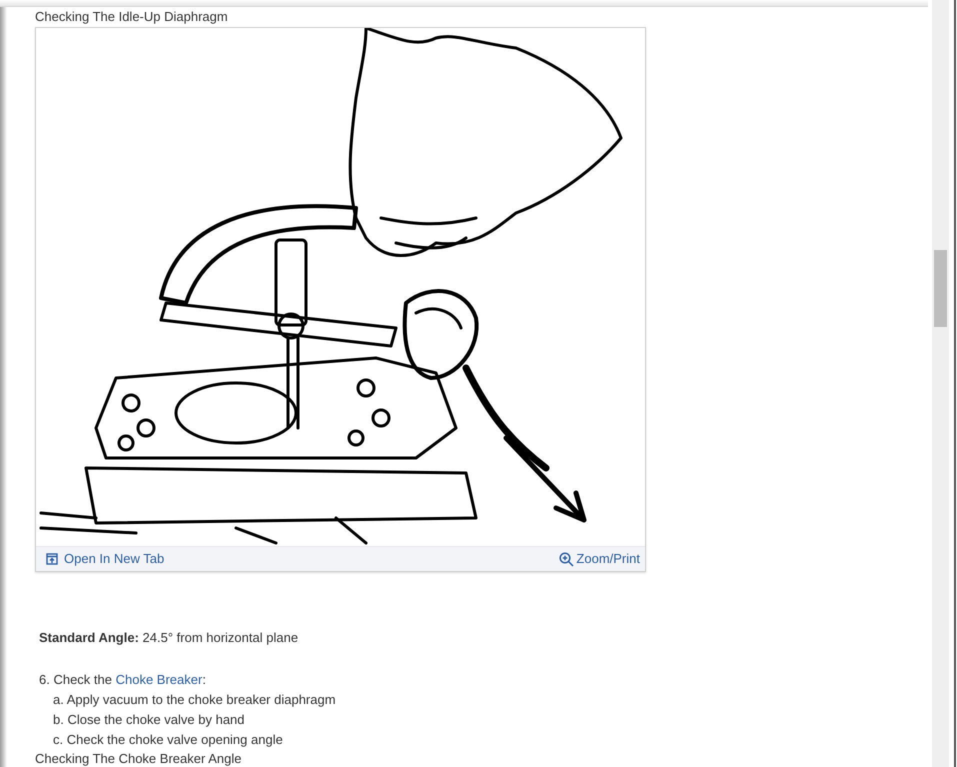  I want to click on figure-caption: Checking The Choke Breaker Angle, so click(138, 758).